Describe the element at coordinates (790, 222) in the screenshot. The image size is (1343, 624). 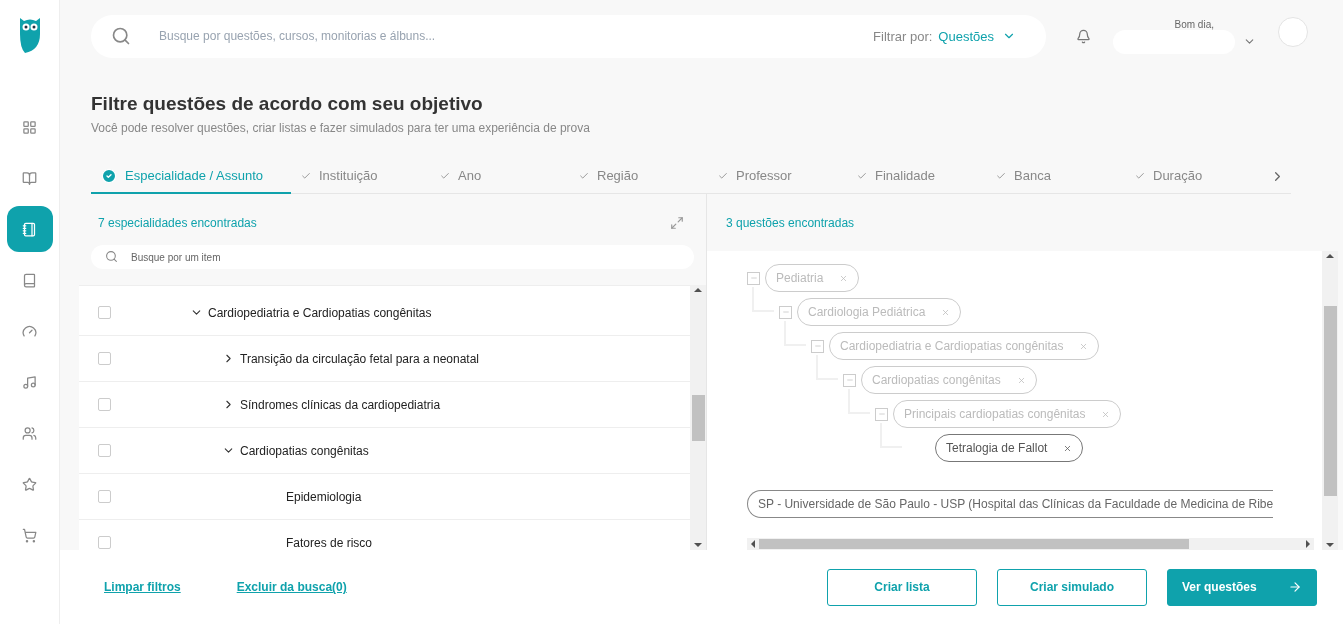
I see `result-count: 3 questões encontradas` at that location.